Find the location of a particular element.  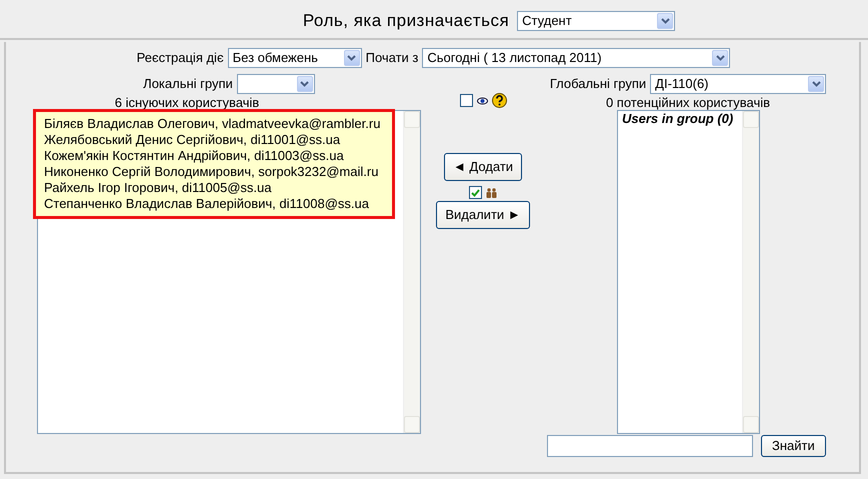

role-label: Роль, яка призначається is located at coordinates (406, 21).